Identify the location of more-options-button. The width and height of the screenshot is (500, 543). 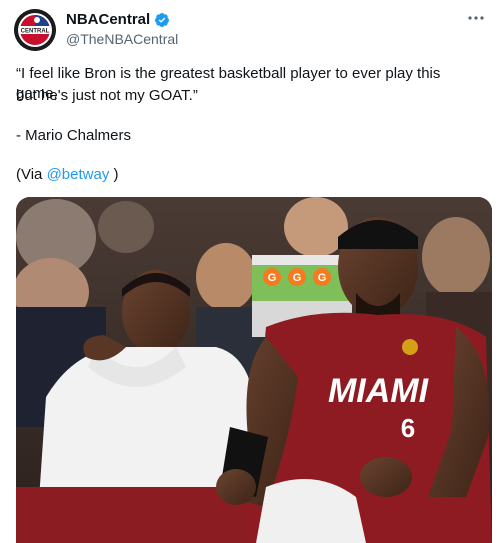
(476, 18).